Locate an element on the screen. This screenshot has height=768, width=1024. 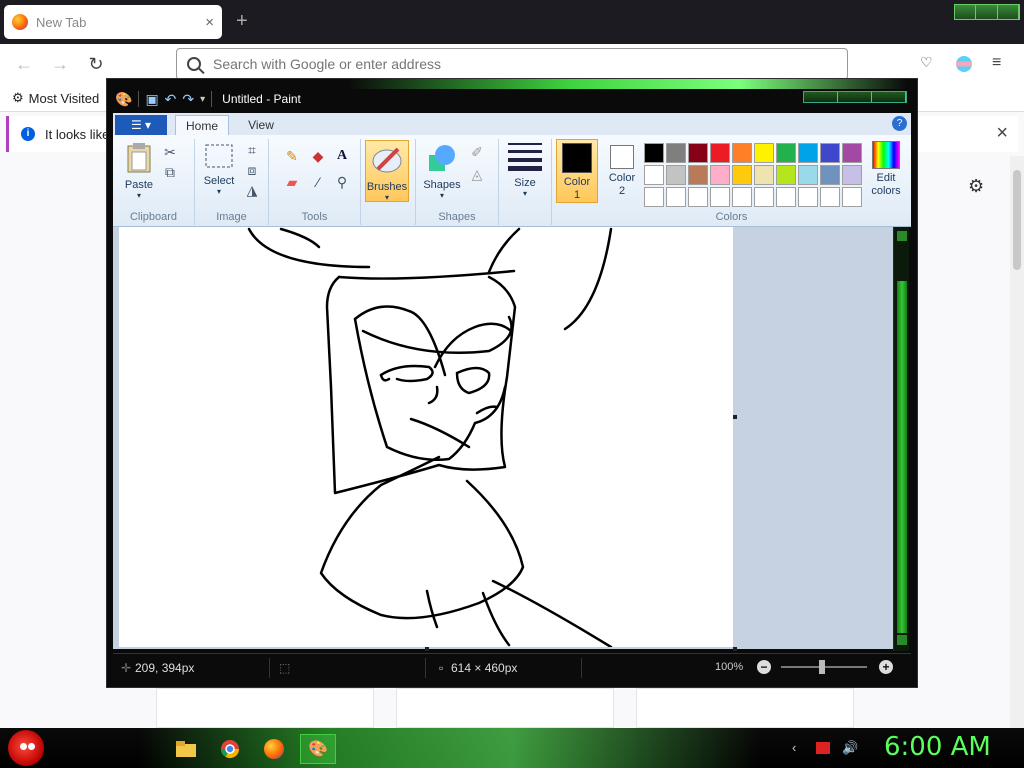
most-visited-bookmark: ⚙ Most Visited is located at coordinates (55, 98).